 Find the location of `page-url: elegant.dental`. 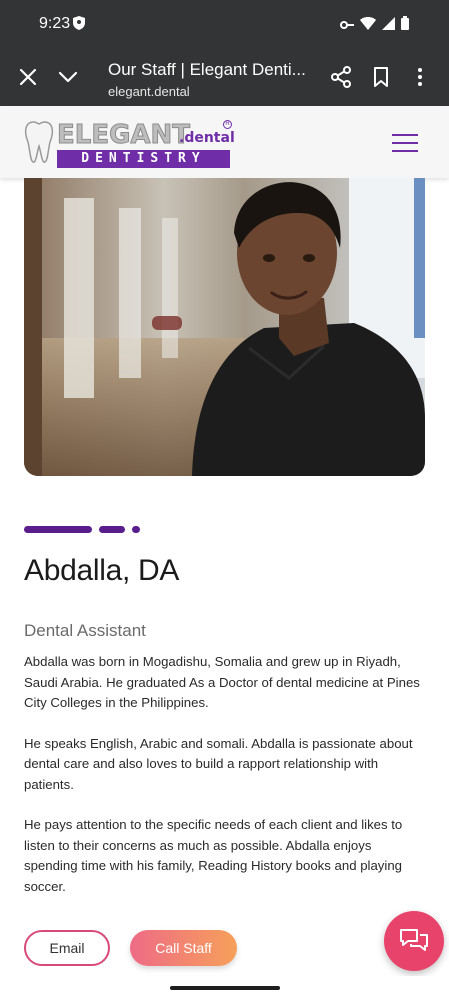

page-url: elegant.dental is located at coordinates (149, 91).